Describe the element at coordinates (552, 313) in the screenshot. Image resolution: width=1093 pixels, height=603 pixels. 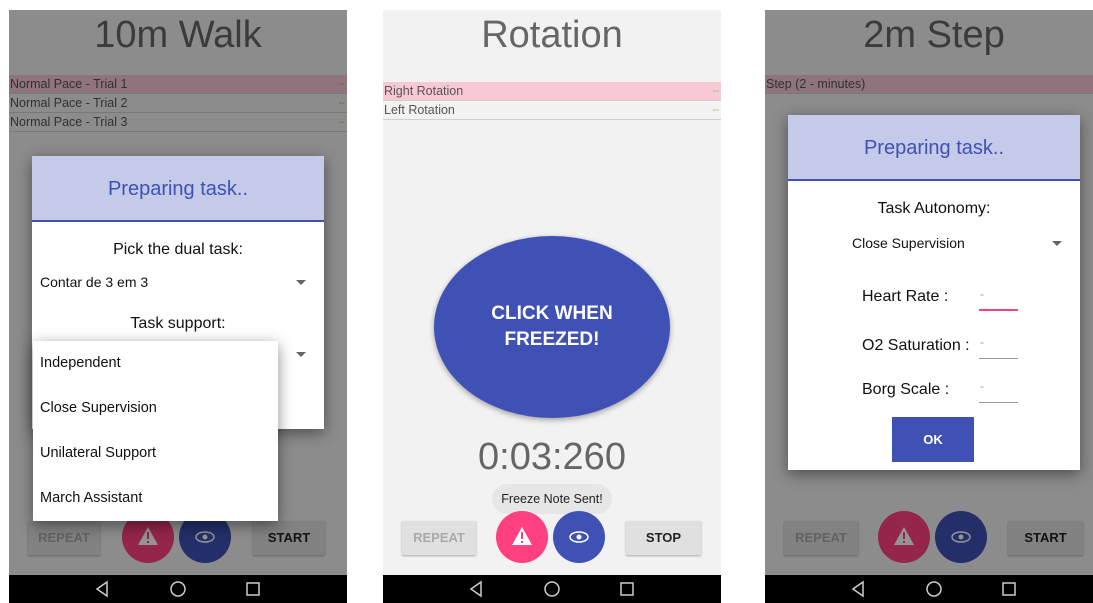
I see `freeze-button-line1: CLICK WHEN` at that location.